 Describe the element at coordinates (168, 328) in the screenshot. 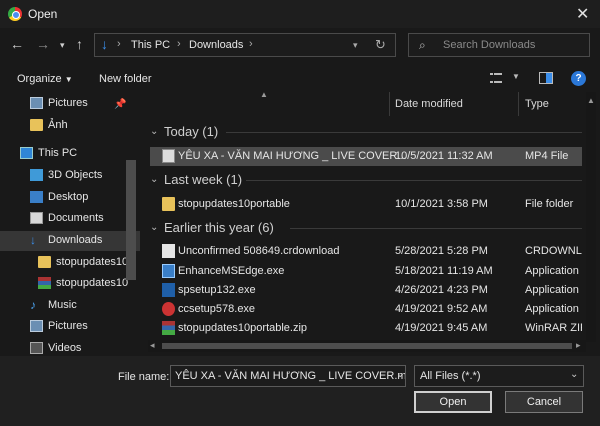

I see `winrar-icon` at that location.